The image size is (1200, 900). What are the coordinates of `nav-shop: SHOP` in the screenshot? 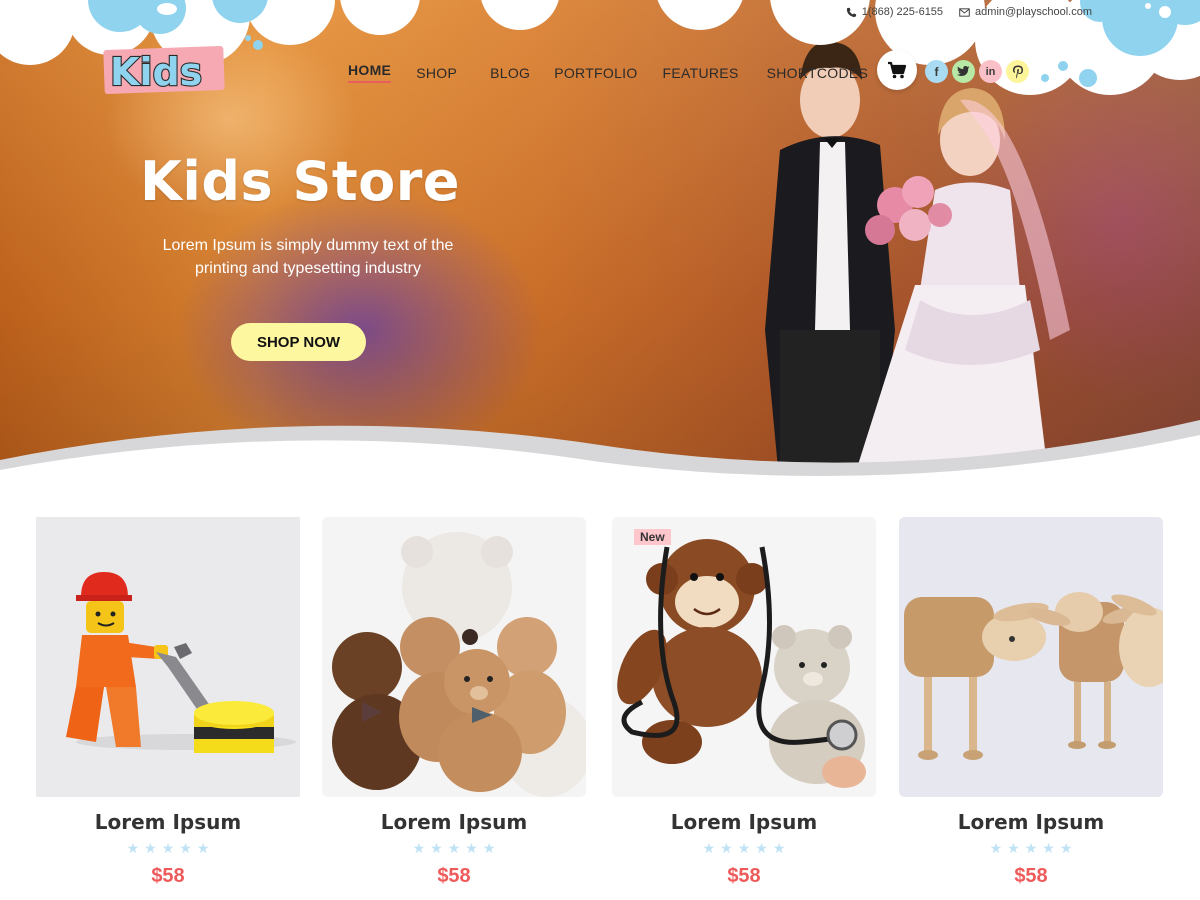 It's located at (436, 73).